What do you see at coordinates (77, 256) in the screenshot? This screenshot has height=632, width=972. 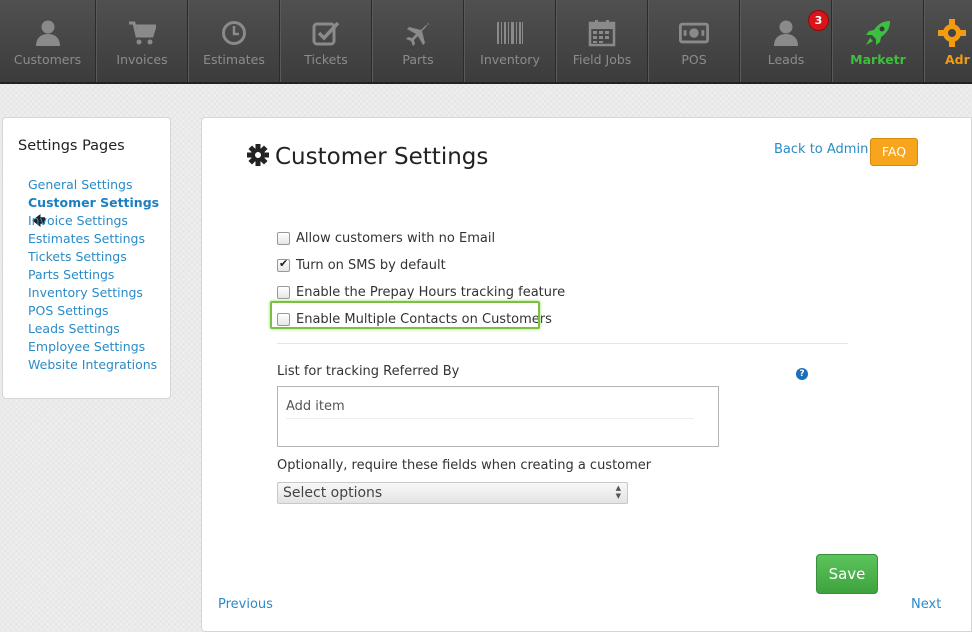 I see `sidebar-item-link: Tickets Settings` at bounding box center [77, 256].